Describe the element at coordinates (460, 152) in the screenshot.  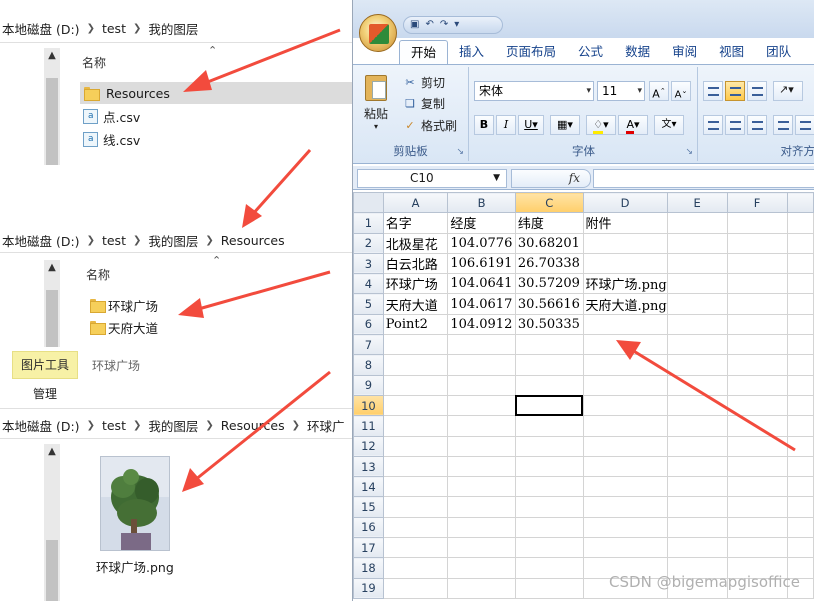
I see `dialog-launcher-icon: ↘` at that location.